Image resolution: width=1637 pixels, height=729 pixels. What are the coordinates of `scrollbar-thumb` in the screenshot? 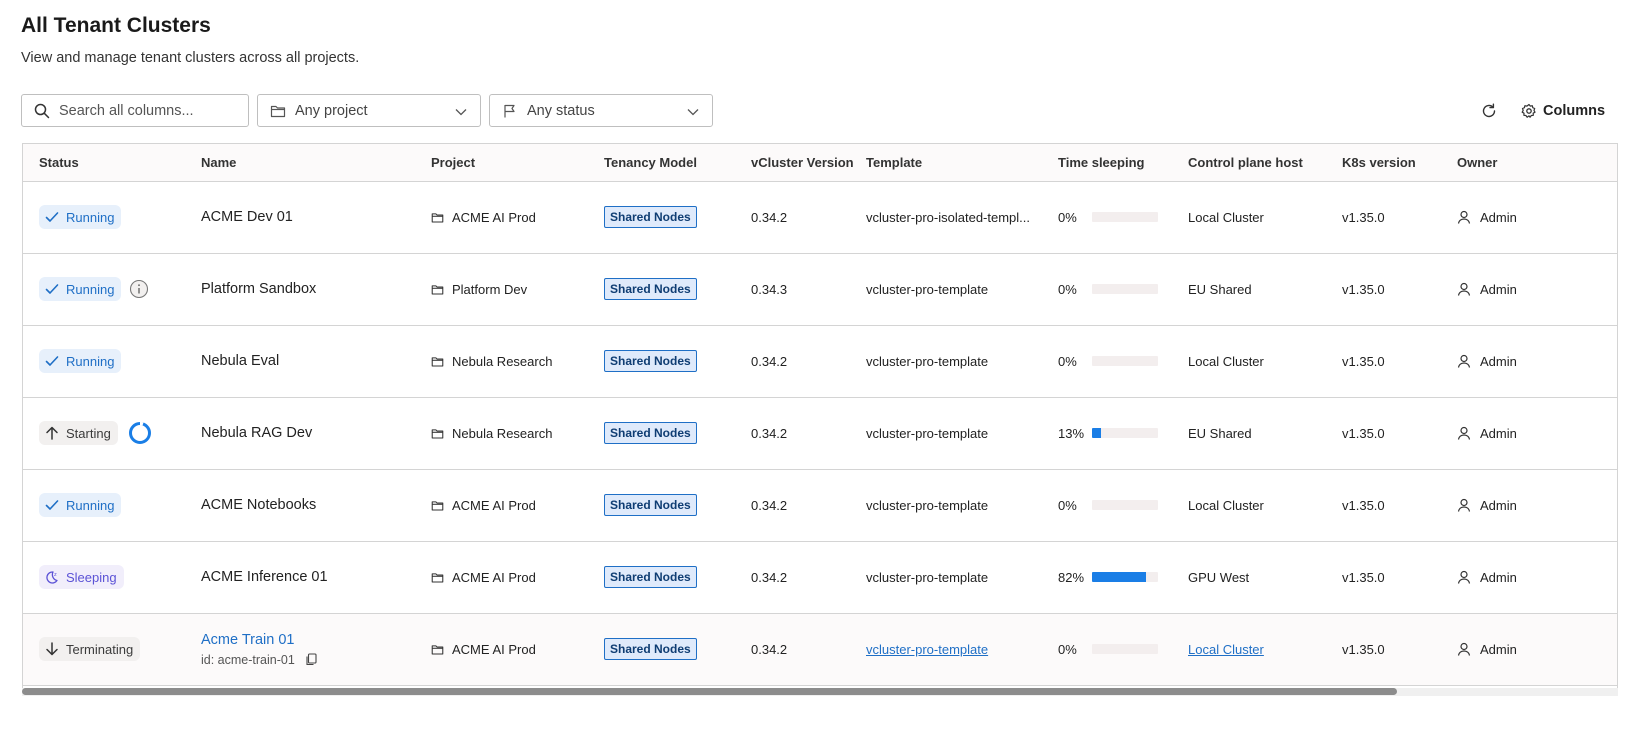 It's located at (709, 691).